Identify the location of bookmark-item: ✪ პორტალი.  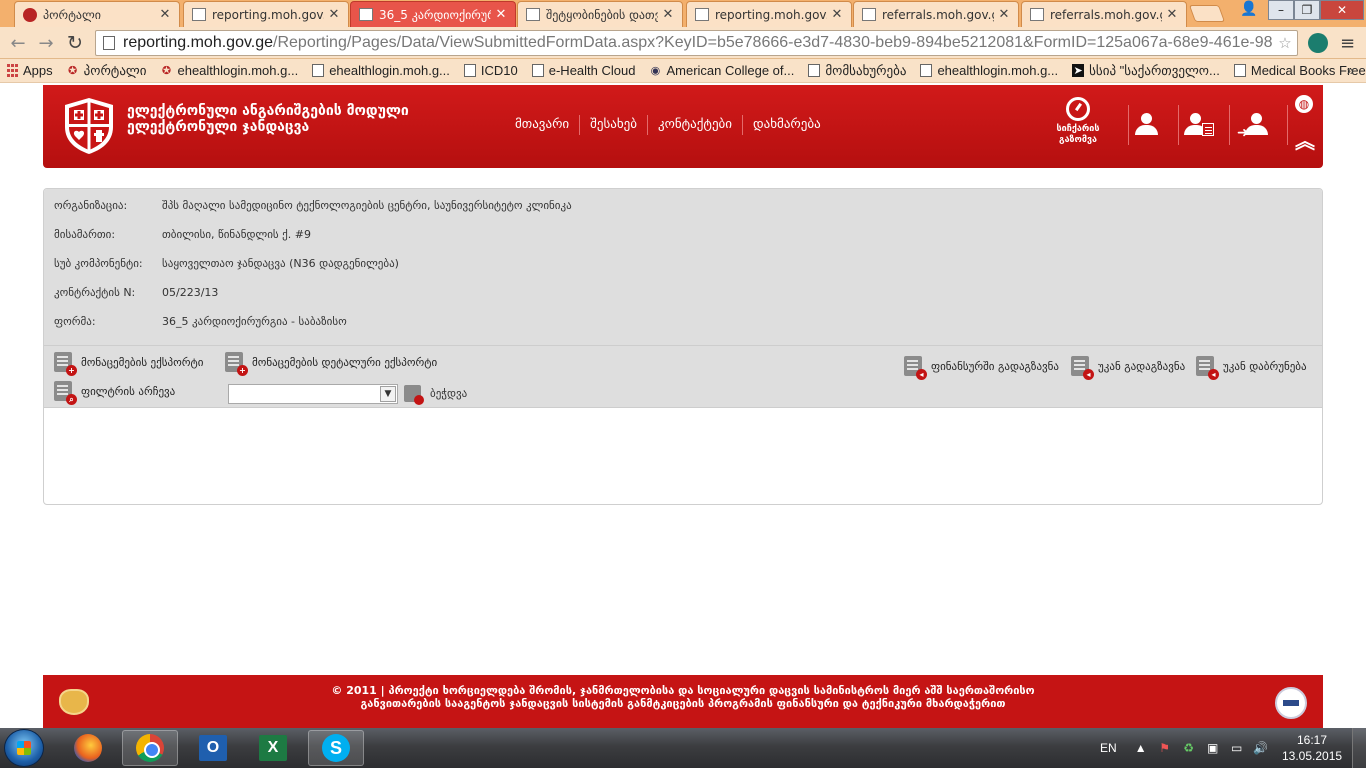
(106, 71).